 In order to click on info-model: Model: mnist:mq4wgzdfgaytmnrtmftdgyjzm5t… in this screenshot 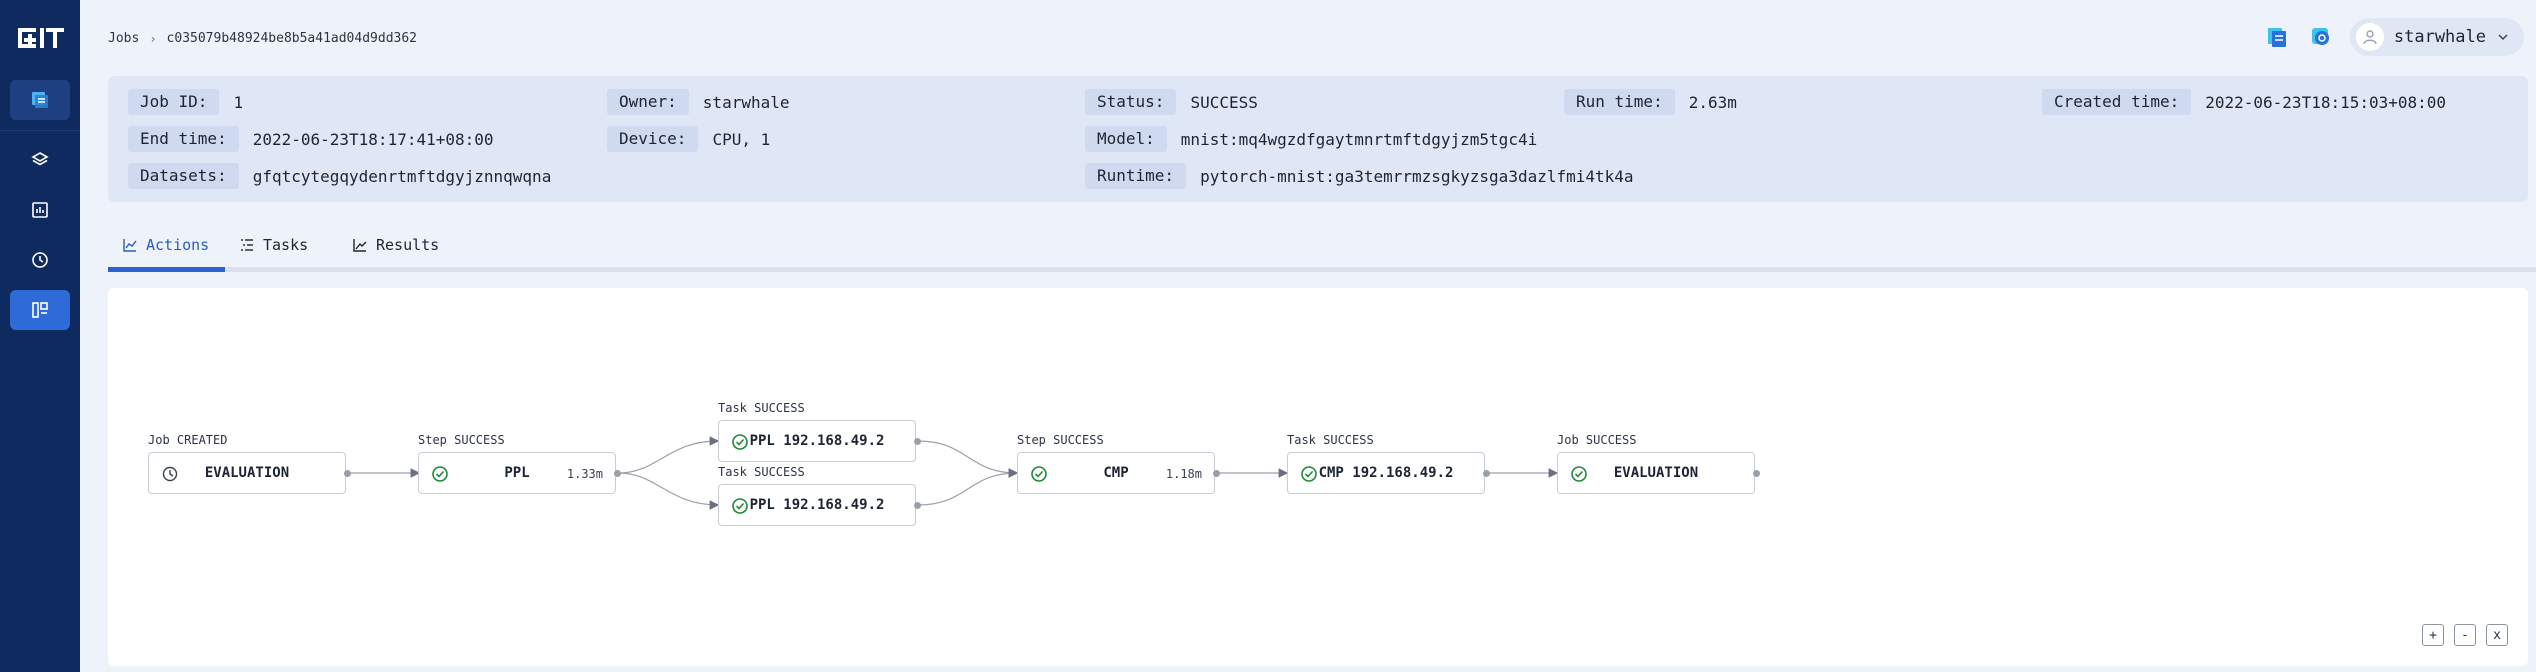, I will do `click(1311, 139)`.